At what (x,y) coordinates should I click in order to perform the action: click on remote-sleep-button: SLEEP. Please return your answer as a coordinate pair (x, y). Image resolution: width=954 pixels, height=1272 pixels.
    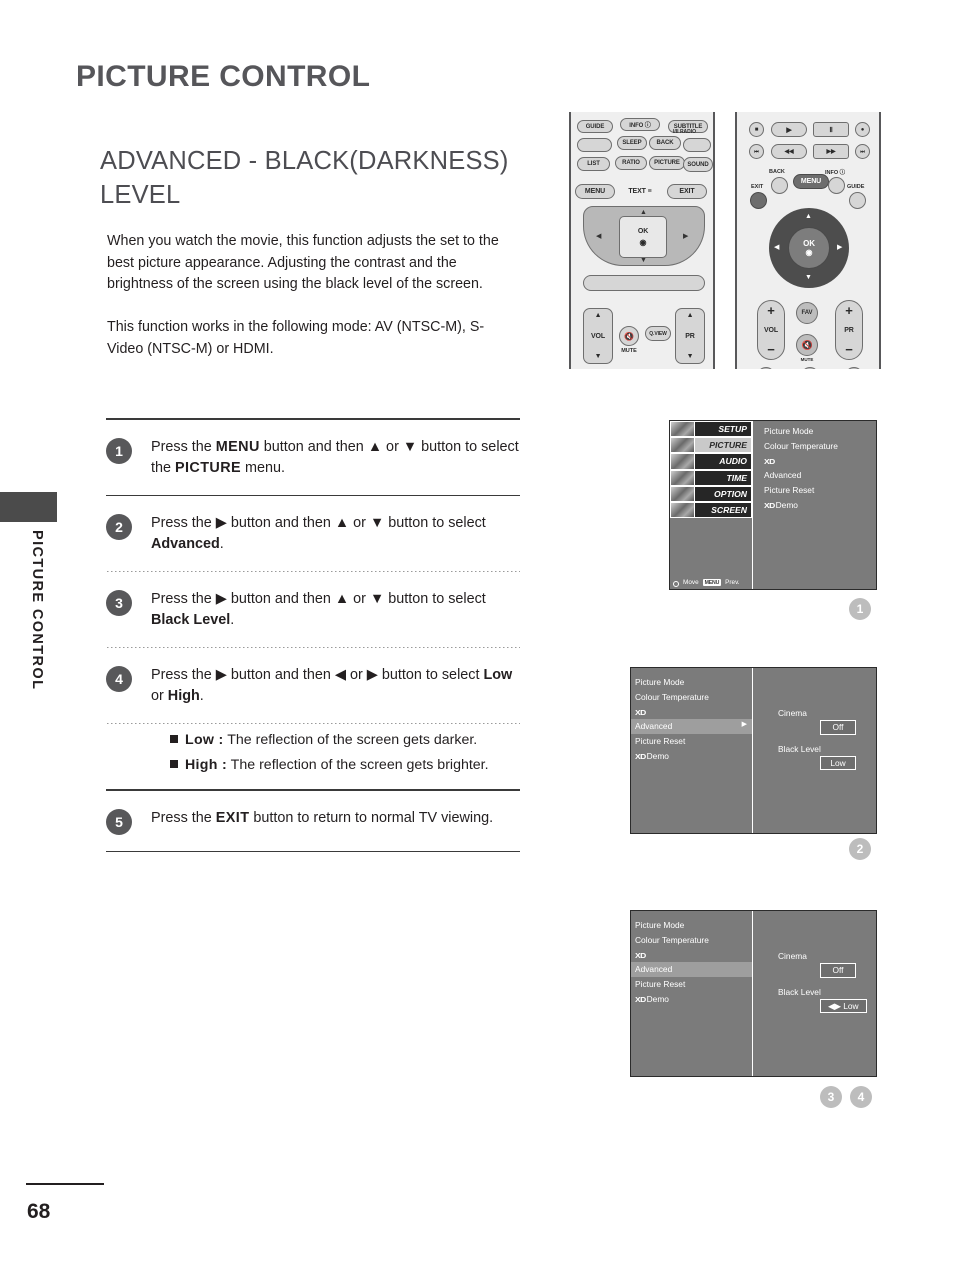
    Looking at the image, I should click on (632, 143).